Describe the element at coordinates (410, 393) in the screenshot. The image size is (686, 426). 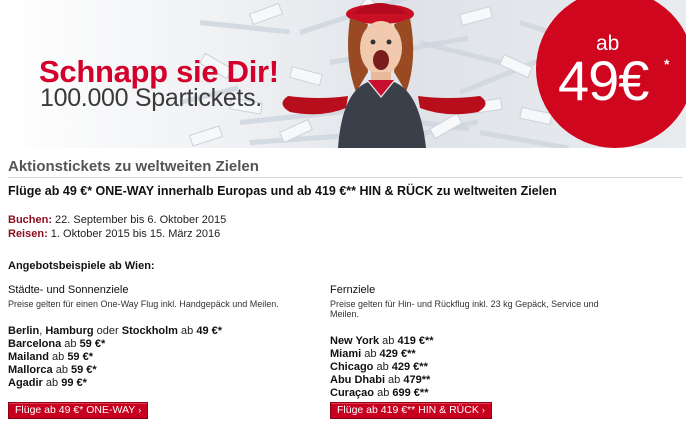
I see `offer-price: 699 €**` at that location.